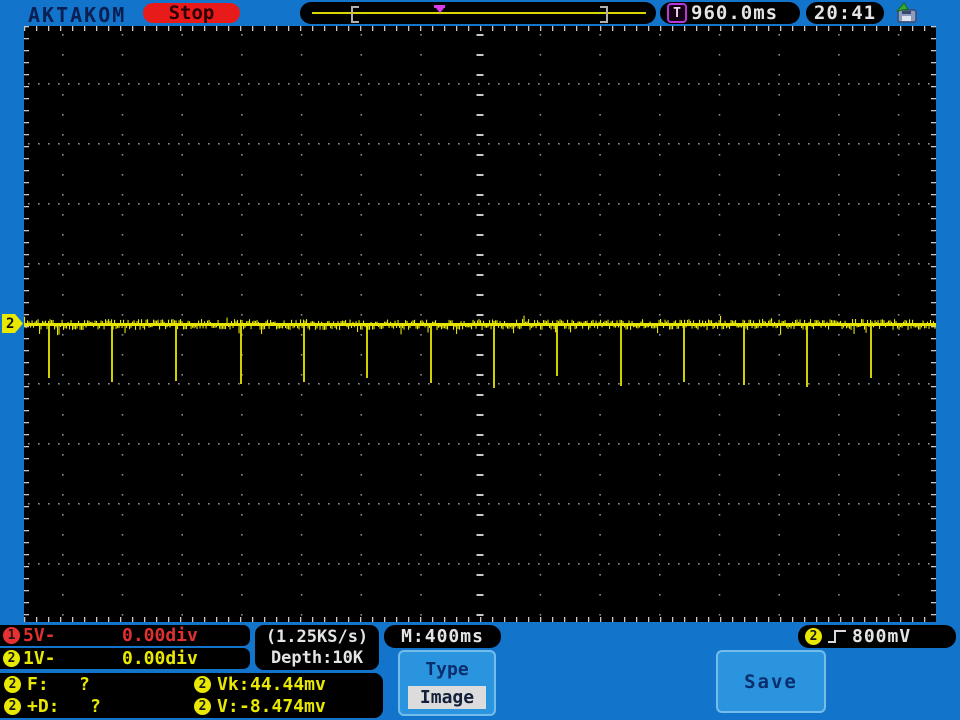 This screenshot has height=720, width=960. I want to click on usb-disk-icon, so click(906, 12).